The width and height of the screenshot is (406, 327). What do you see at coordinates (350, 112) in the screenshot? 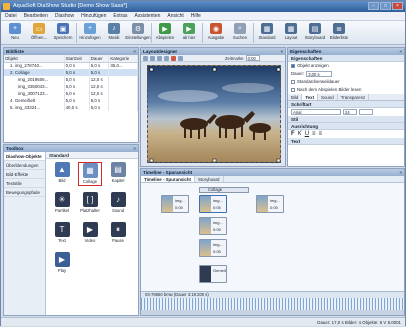
I see `font-size-select: 24` at bounding box center [350, 112].